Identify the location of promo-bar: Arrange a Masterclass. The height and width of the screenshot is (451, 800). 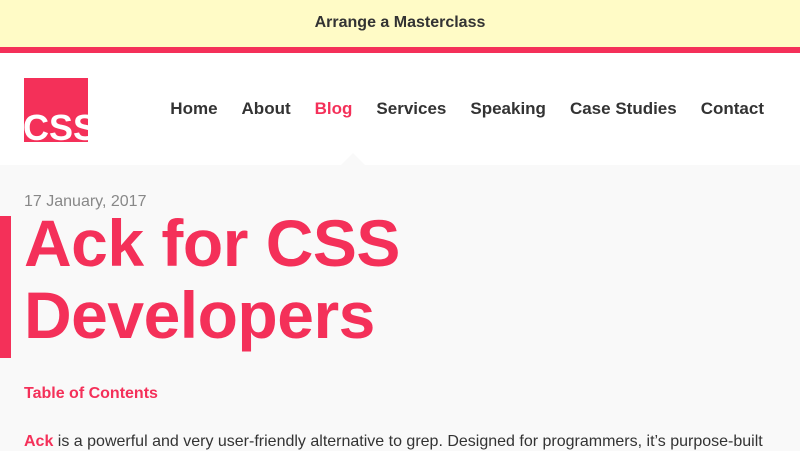
(400, 23).